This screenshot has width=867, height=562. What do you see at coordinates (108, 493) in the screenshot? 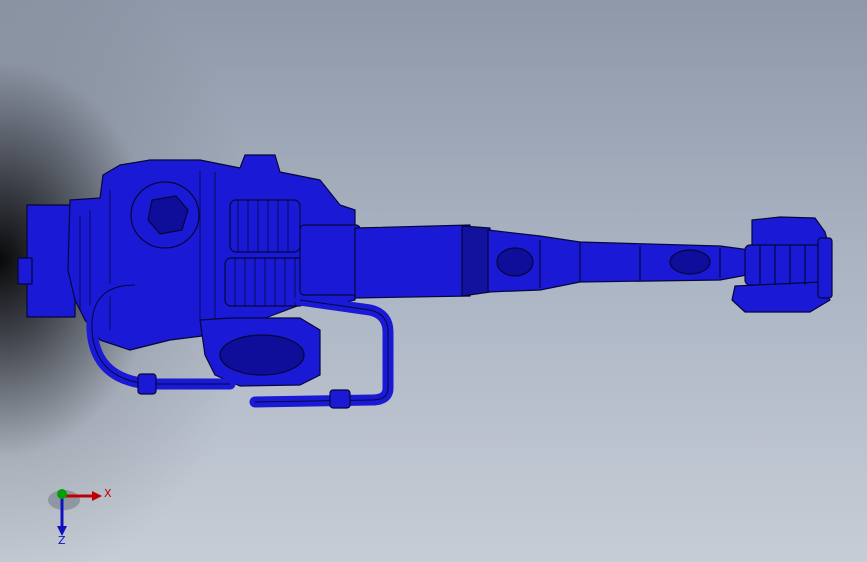
I see `x-axis-label: X` at bounding box center [108, 493].